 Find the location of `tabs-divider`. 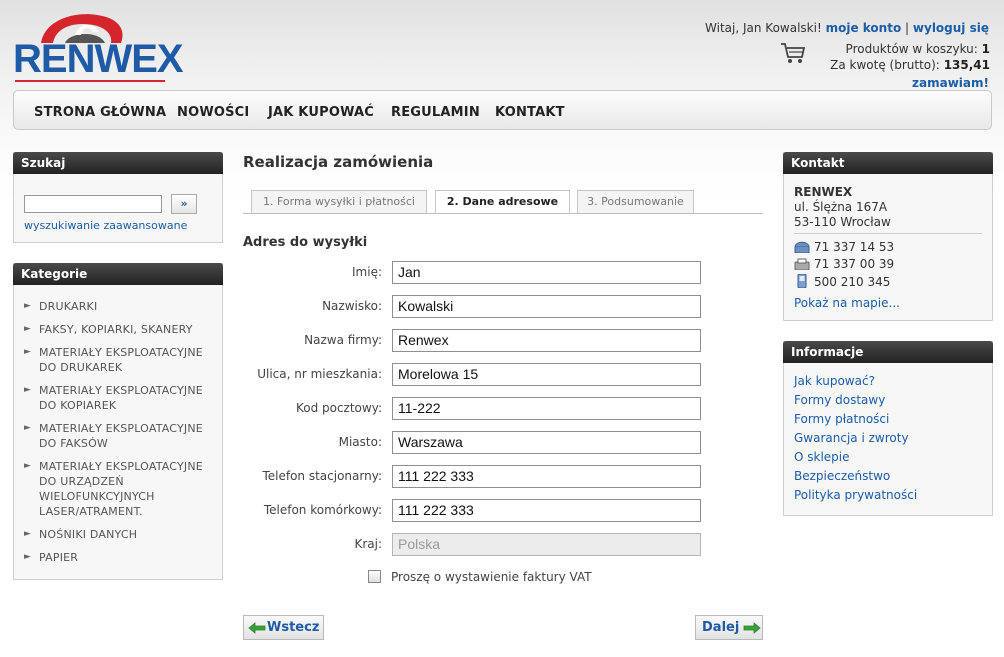

tabs-divider is located at coordinates (503, 213).